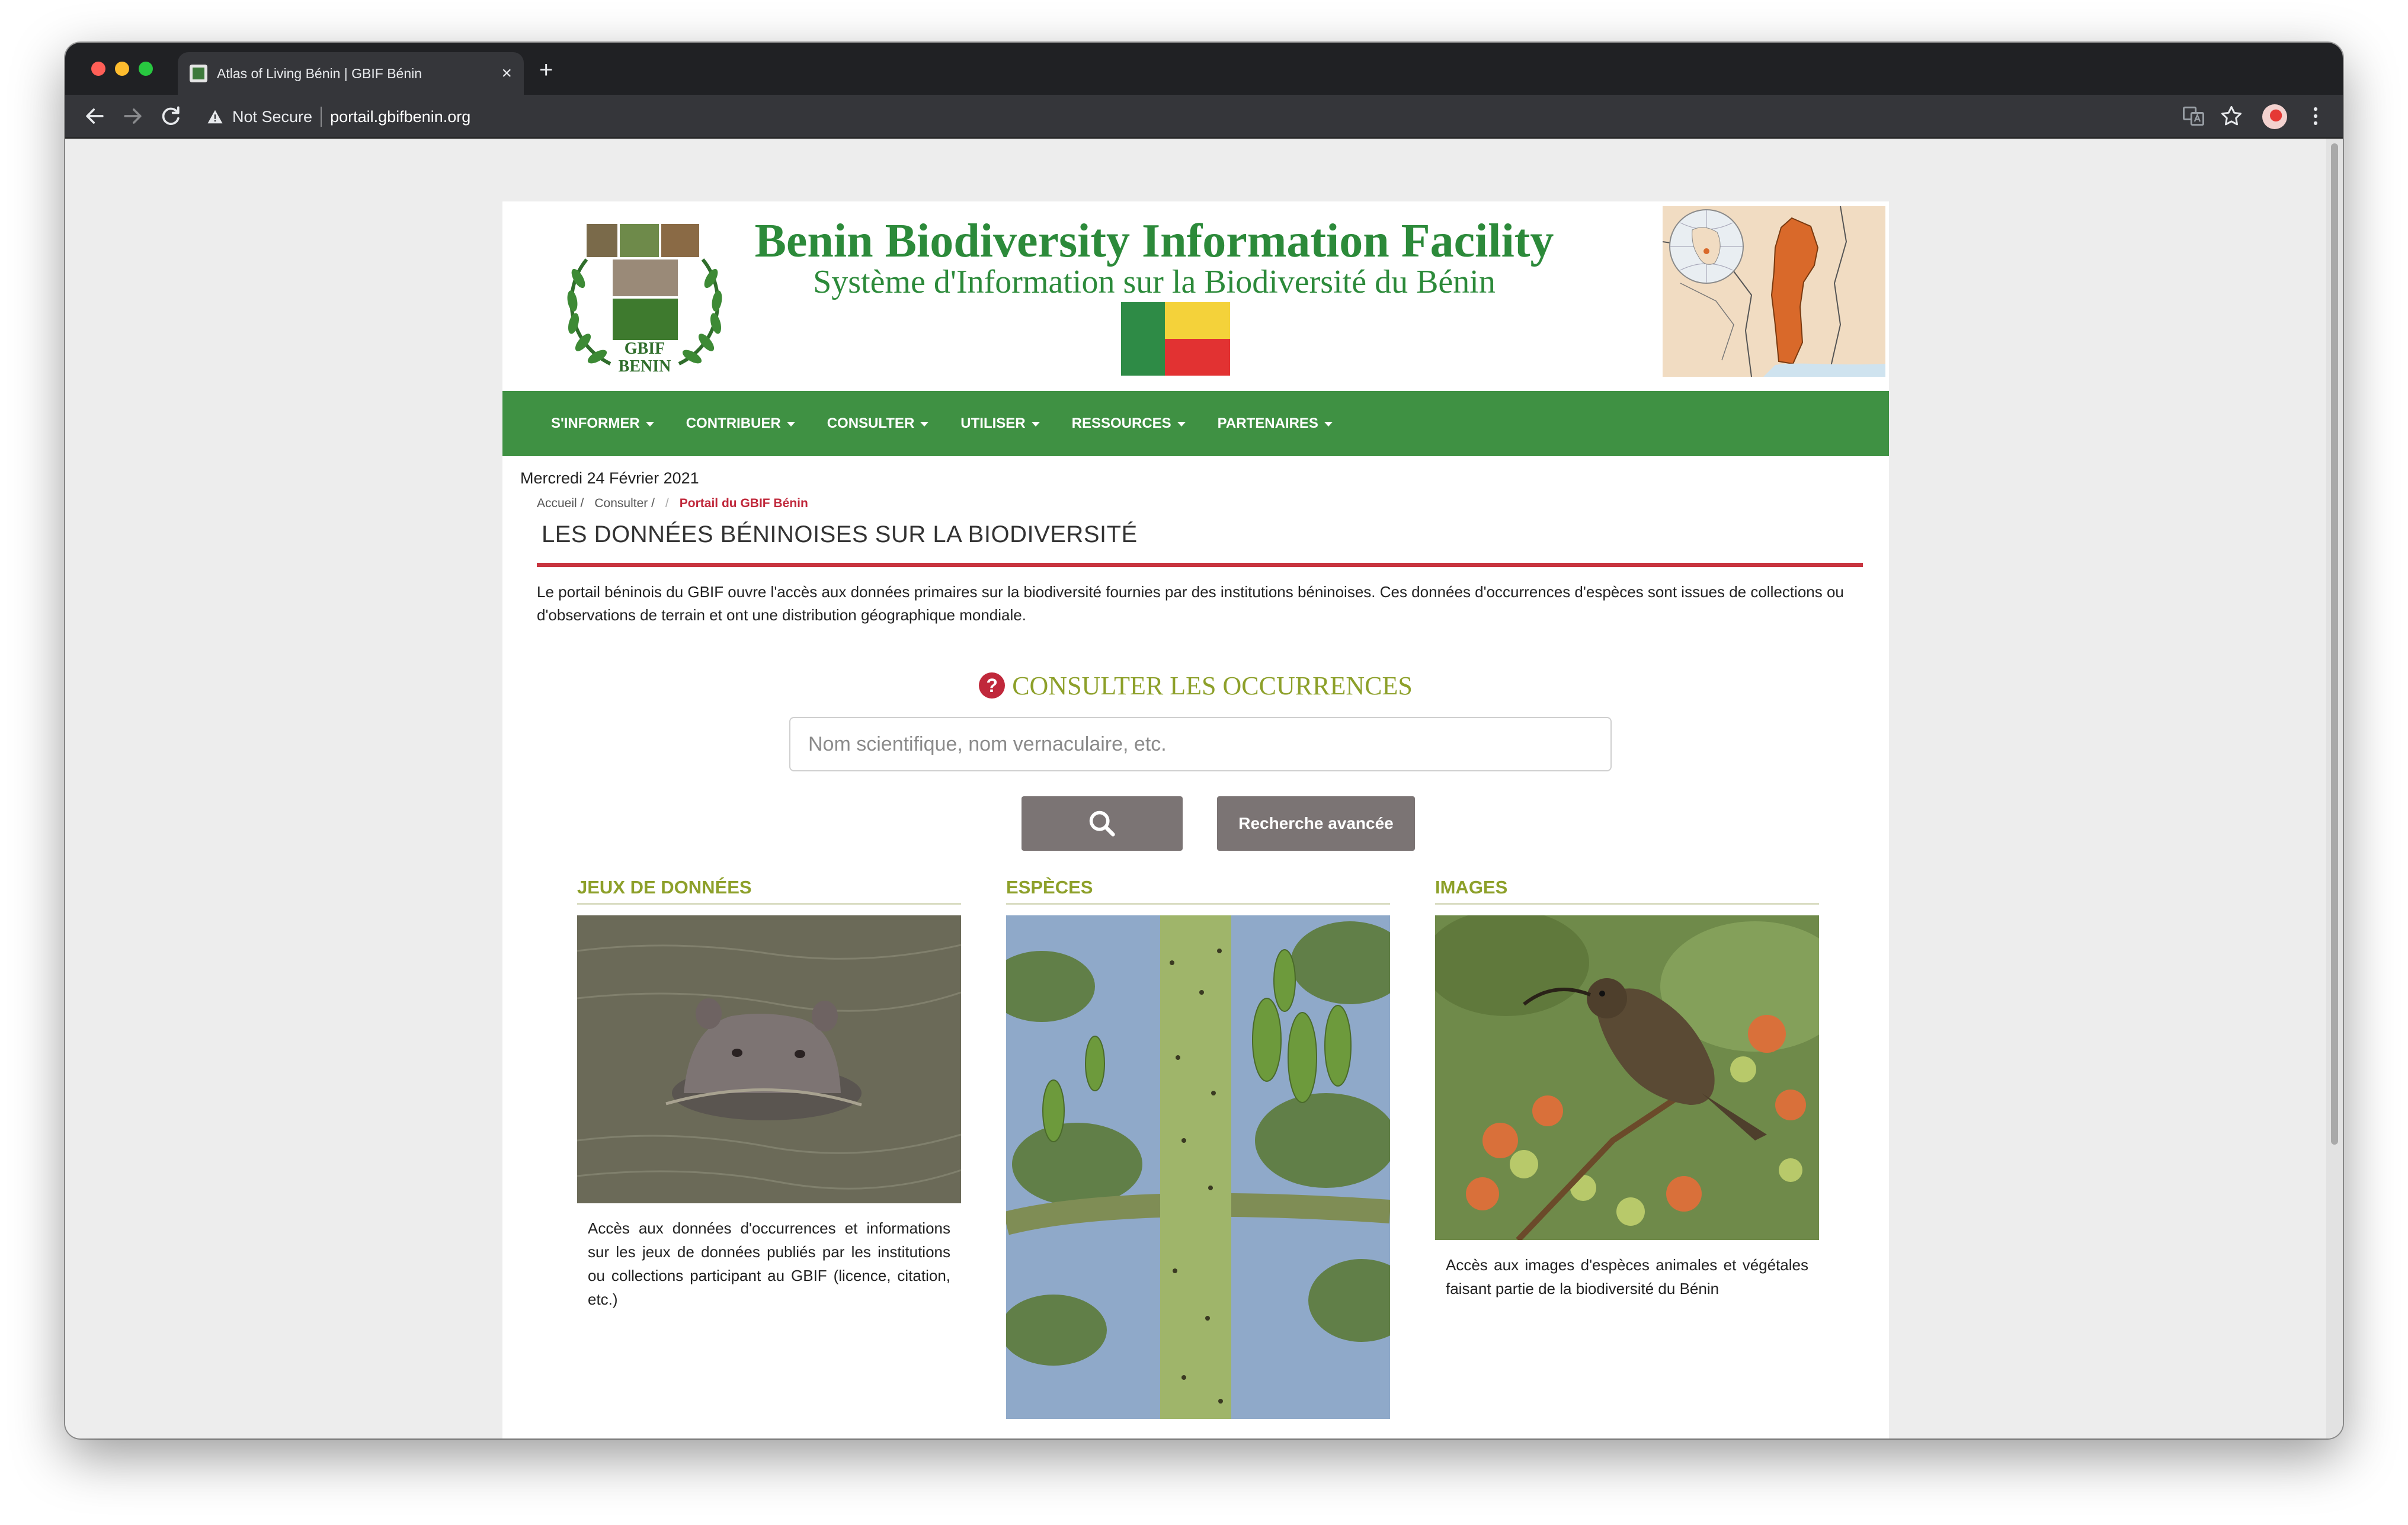  What do you see at coordinates (733, 423) in the screenshot?
I see `nav-label: CONTRIBUER` at bounding box center [733, 423].